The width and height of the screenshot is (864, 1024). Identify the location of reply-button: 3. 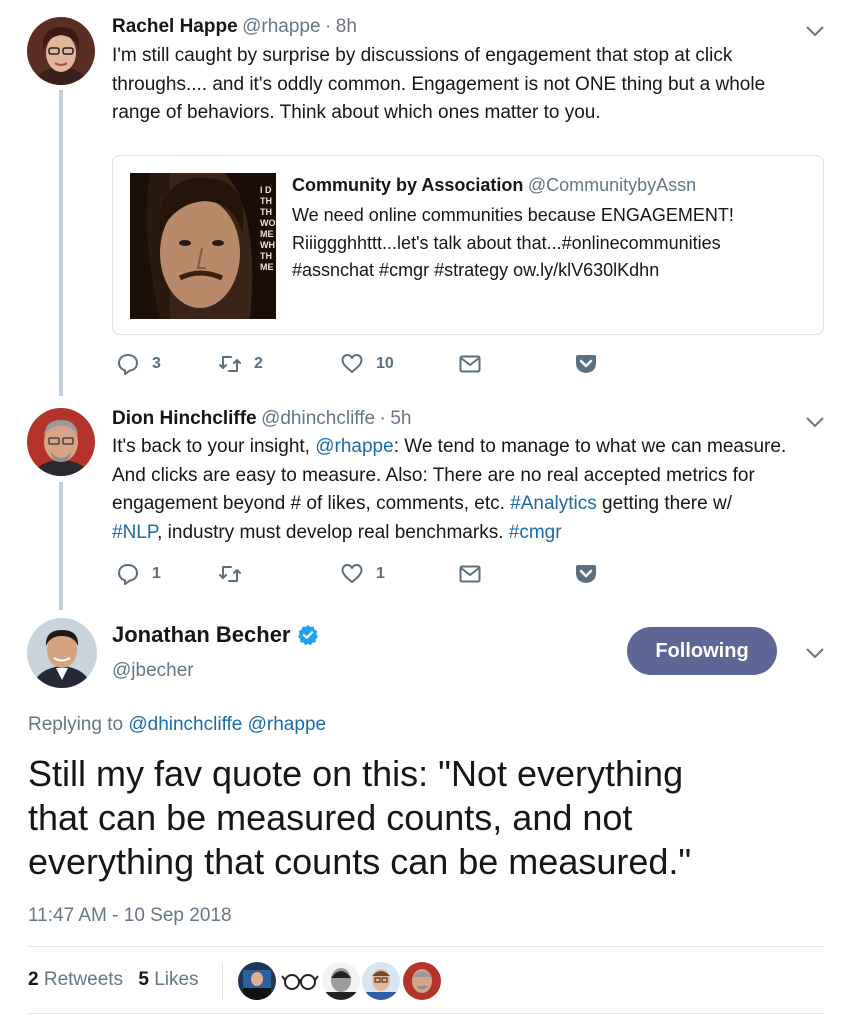
(167, 364).